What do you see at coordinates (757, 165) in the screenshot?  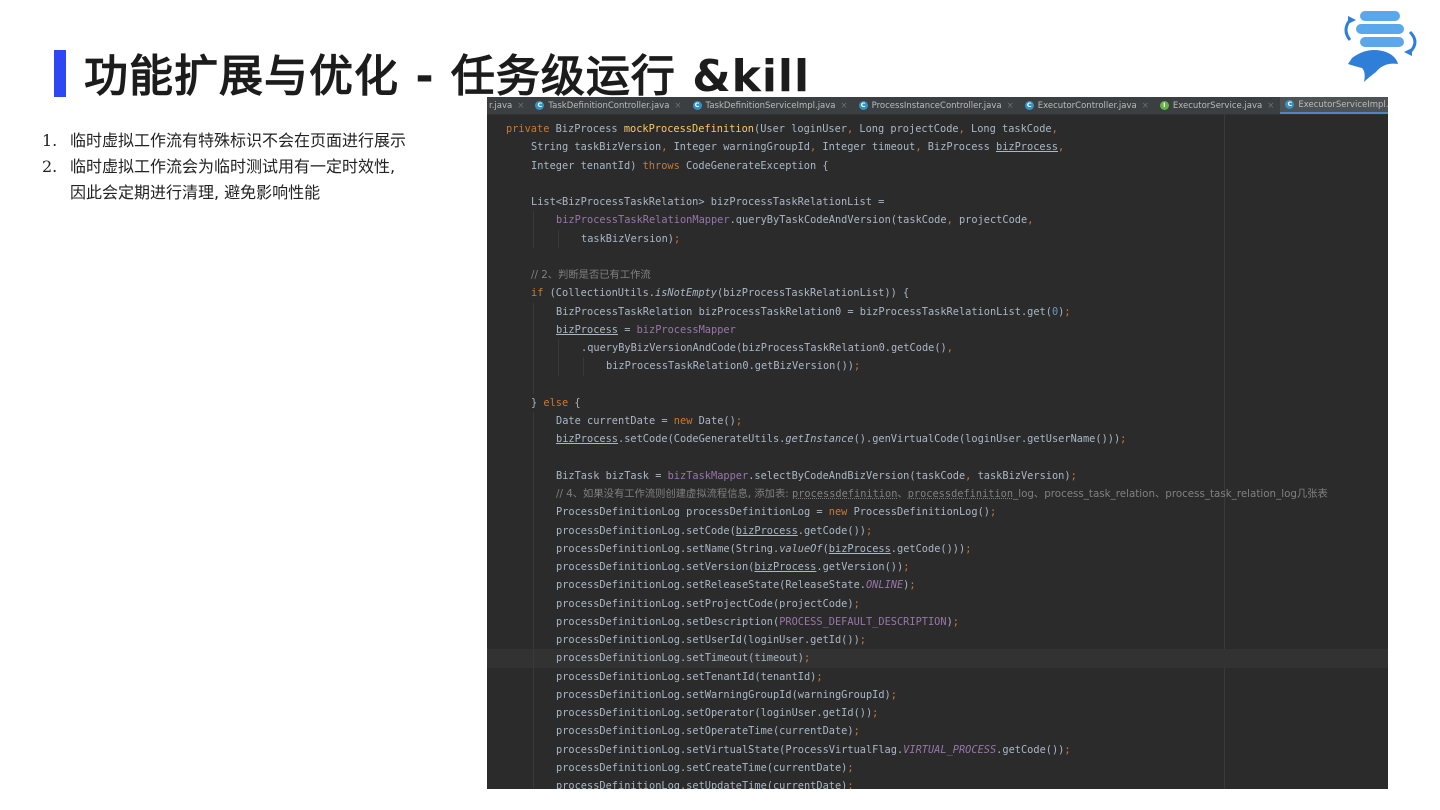 I see `code-token: CodeGenerateException {` at bounding box center [757, 165].